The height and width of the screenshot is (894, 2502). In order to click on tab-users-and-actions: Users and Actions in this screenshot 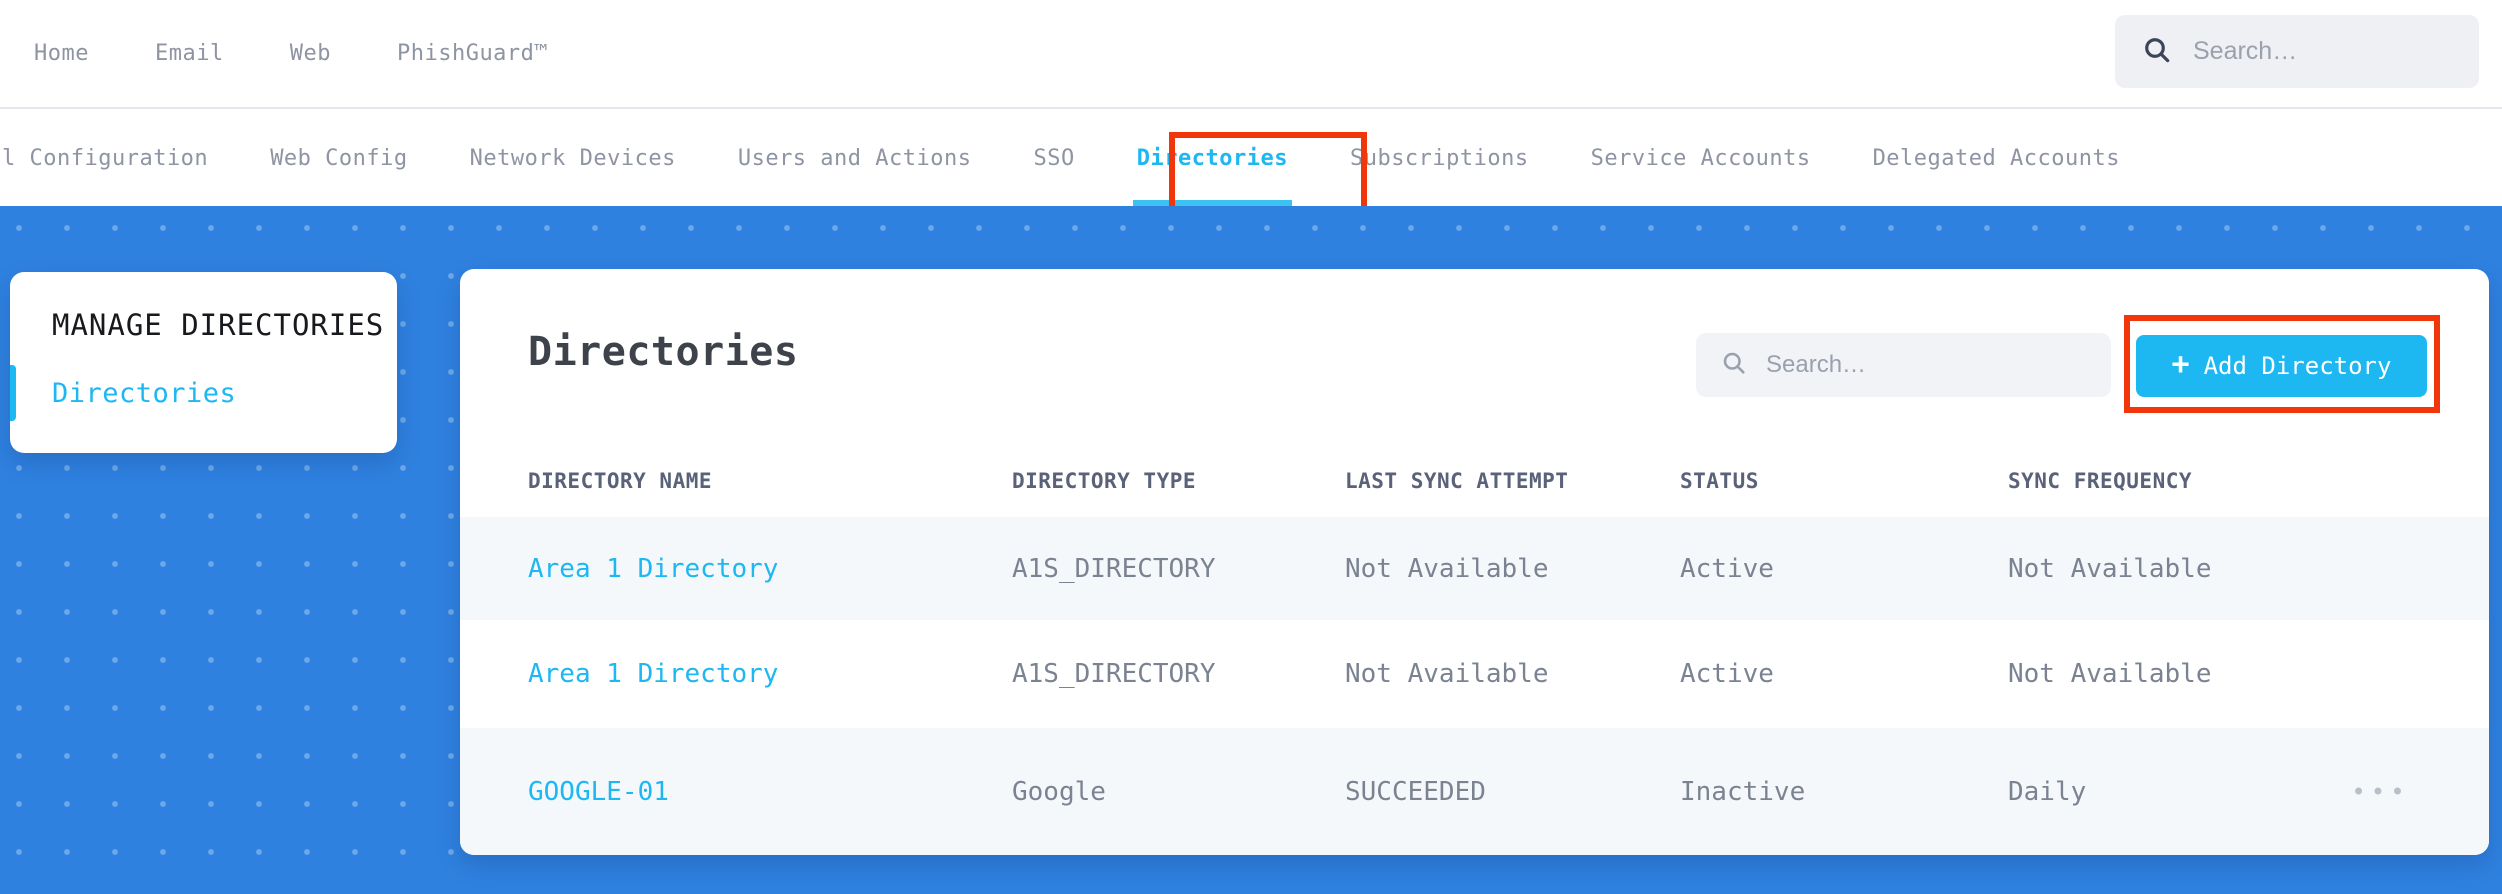, I will do `click(855, 158)`.